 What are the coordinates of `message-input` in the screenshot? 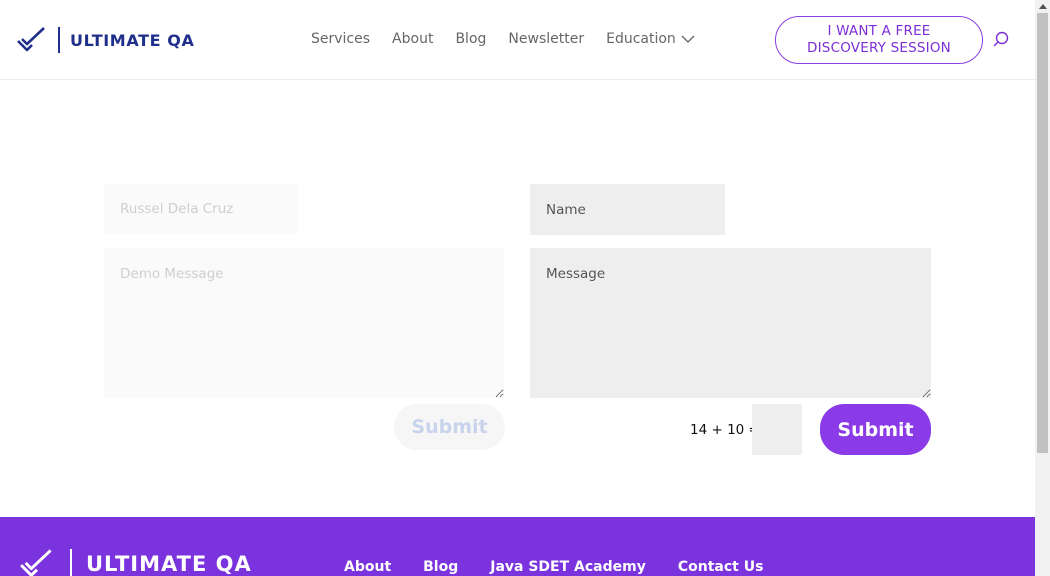 It's located at (730, 323).